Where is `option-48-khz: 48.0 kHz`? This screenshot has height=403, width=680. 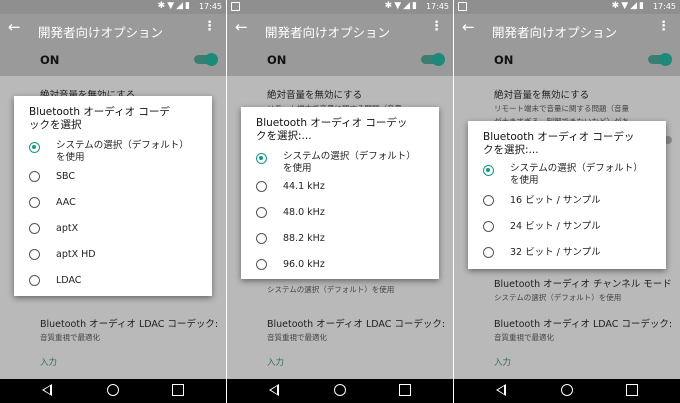
option-48-khz: 48.0 kHz is located at coordinates (340, 213).